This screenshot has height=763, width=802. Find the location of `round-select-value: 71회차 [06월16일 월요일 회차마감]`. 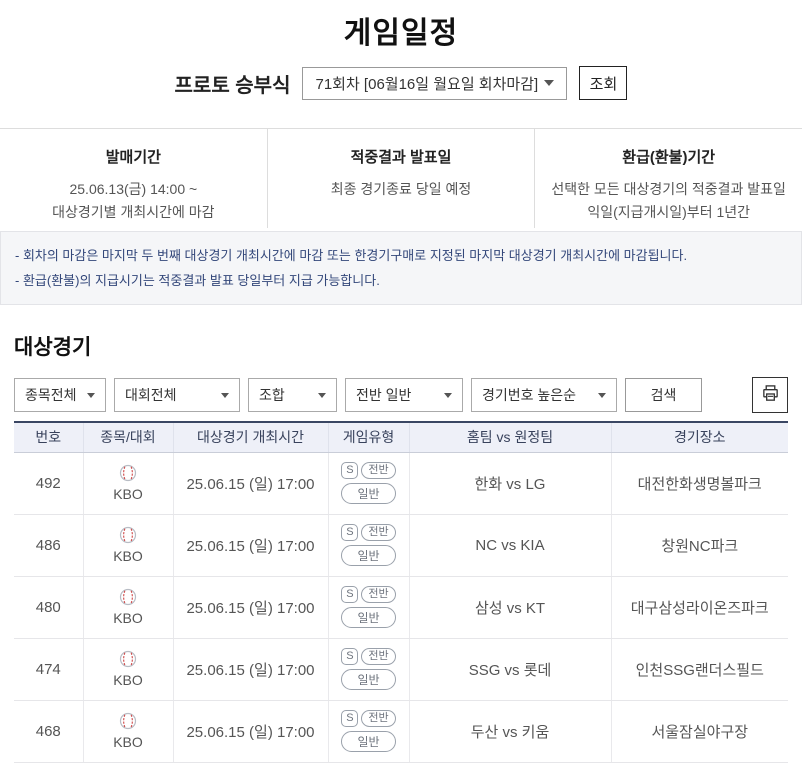

round-select-value: 71회차 [06월16일 월요일 회차마감] is located at coordinates (427, 84).